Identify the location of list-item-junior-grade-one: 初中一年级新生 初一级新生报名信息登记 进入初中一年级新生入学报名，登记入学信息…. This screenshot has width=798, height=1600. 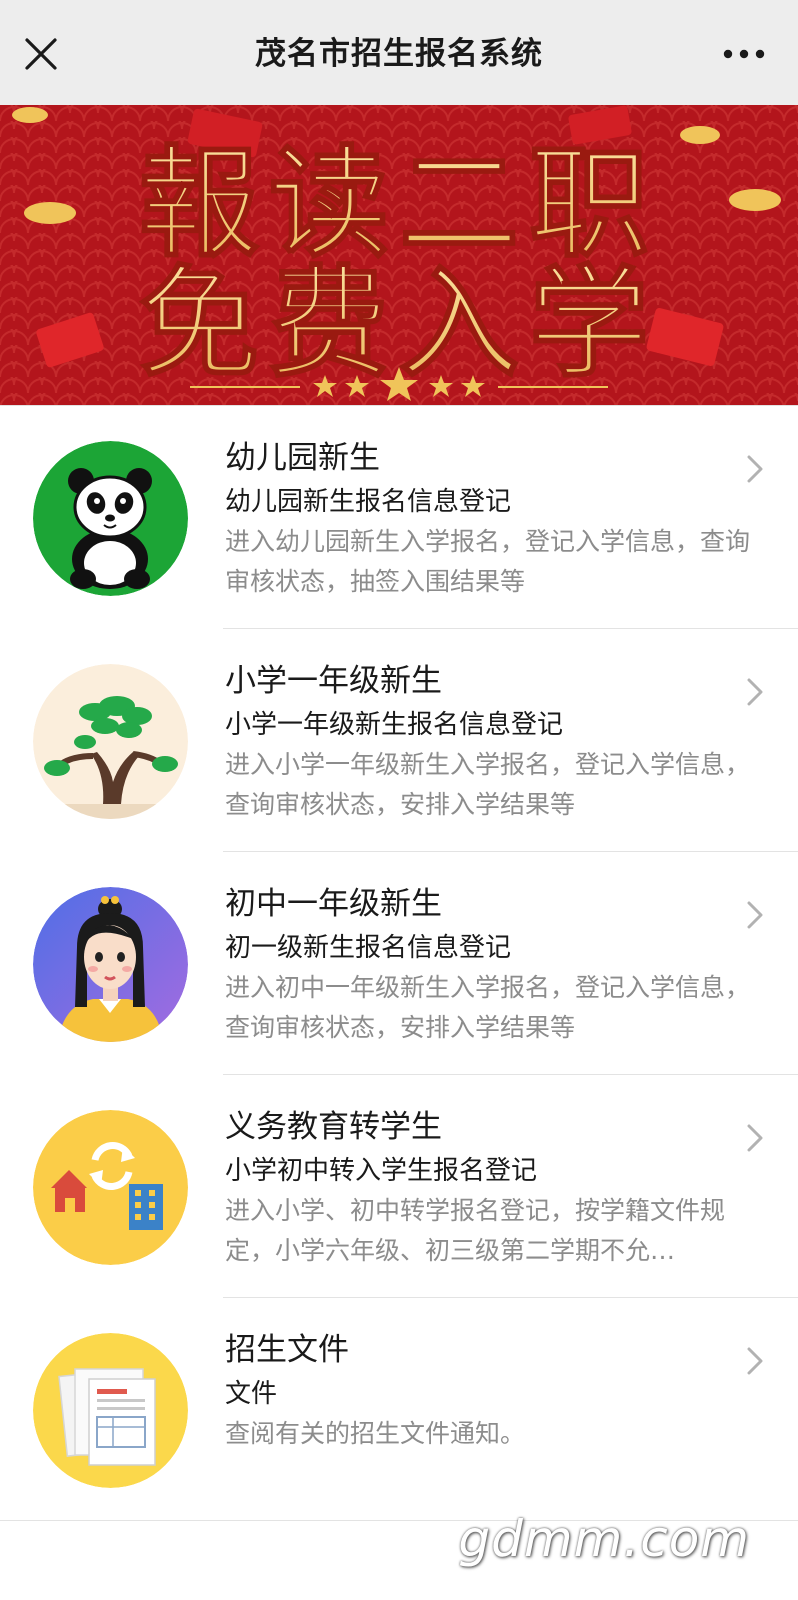
(399, 963).